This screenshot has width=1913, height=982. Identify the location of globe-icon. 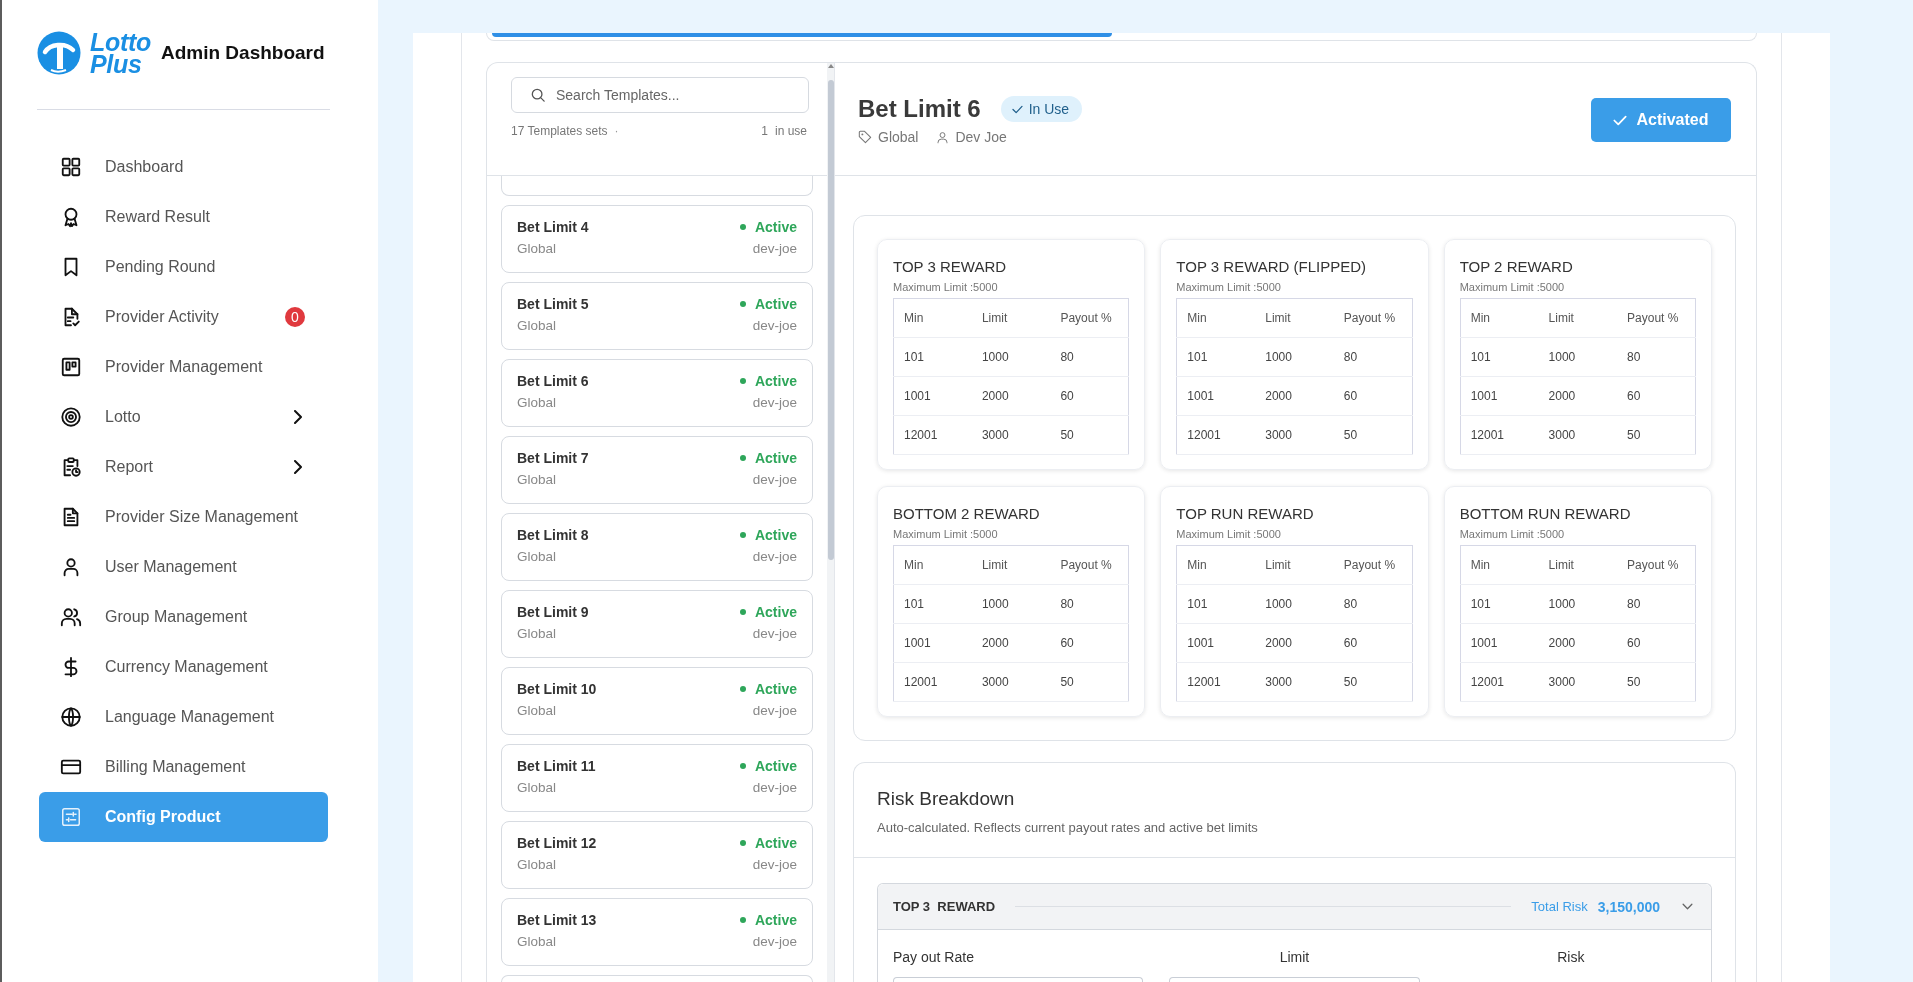
(71, 717).